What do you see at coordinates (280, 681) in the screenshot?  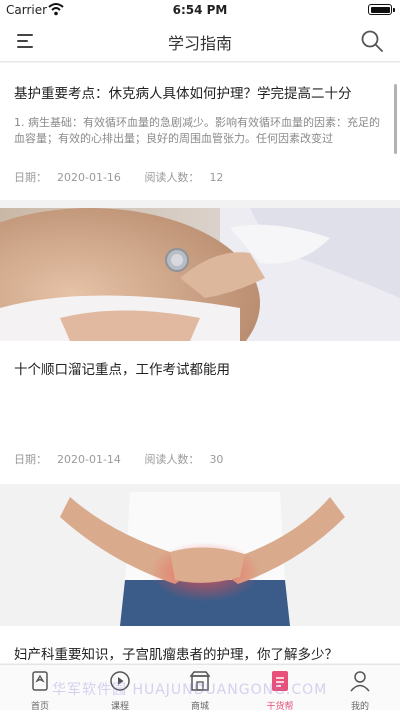 I see `notes-icon` at bounding box center [280, 681].